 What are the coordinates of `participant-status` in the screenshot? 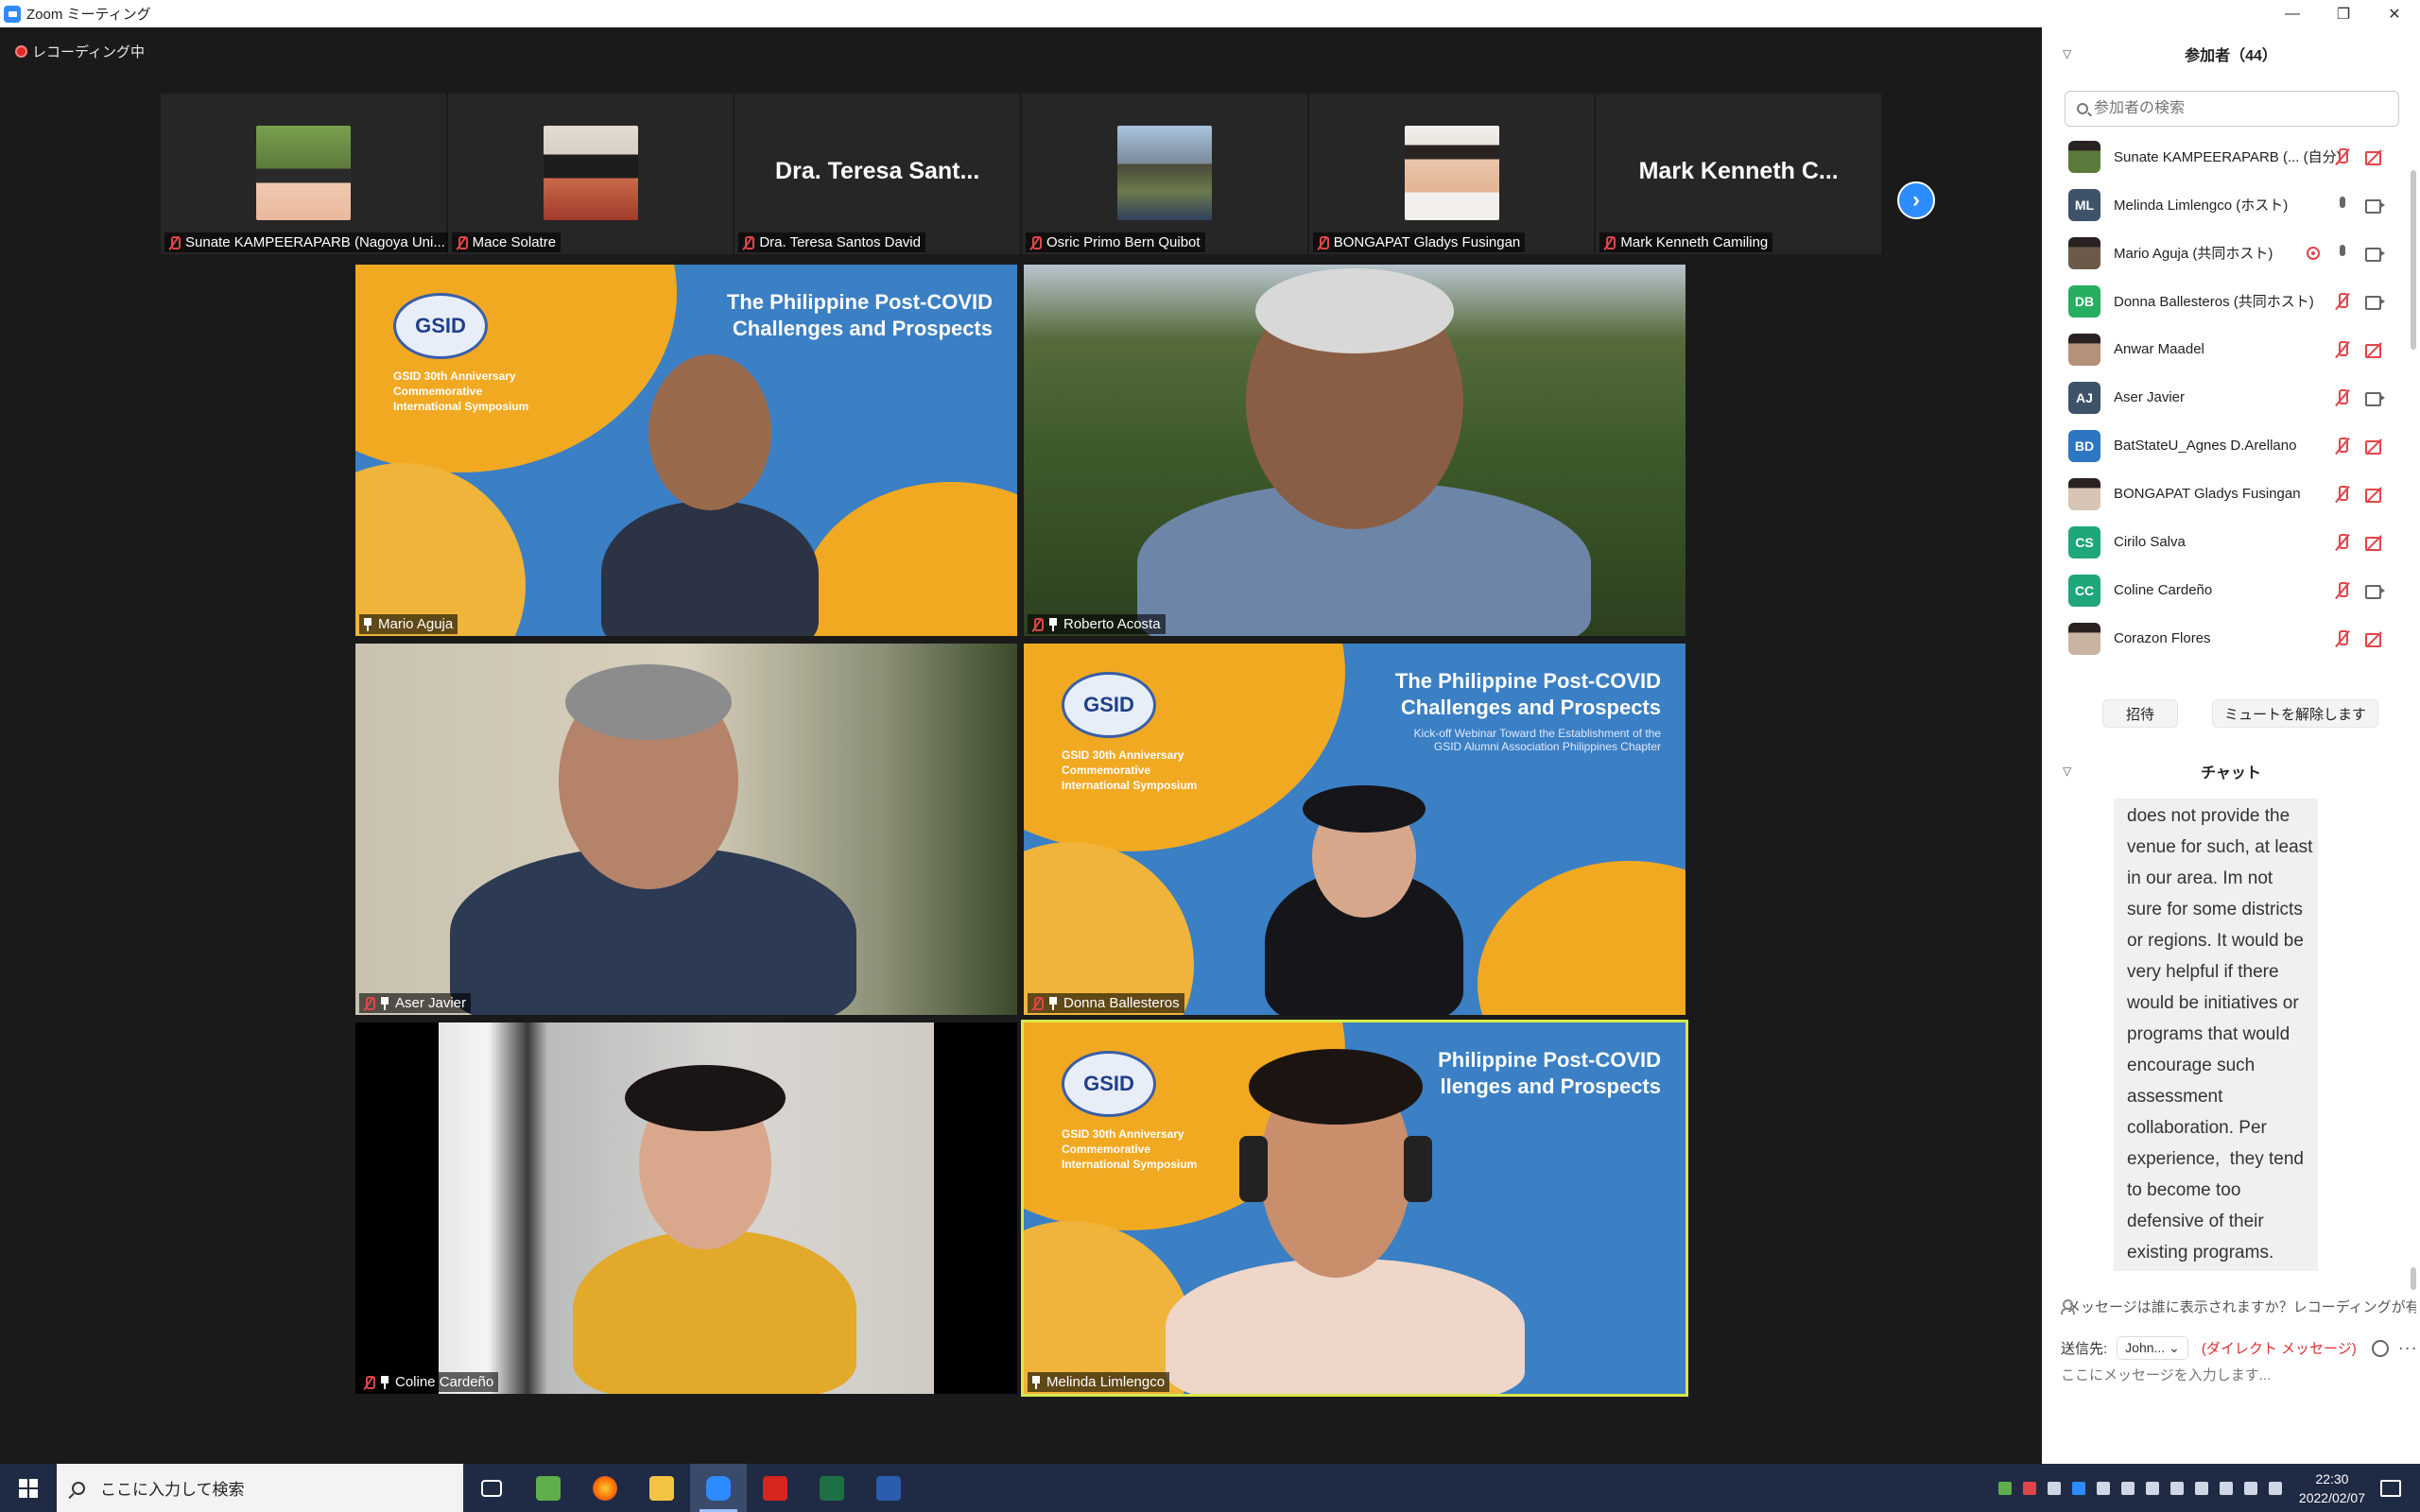 It's located at (2359, 349).